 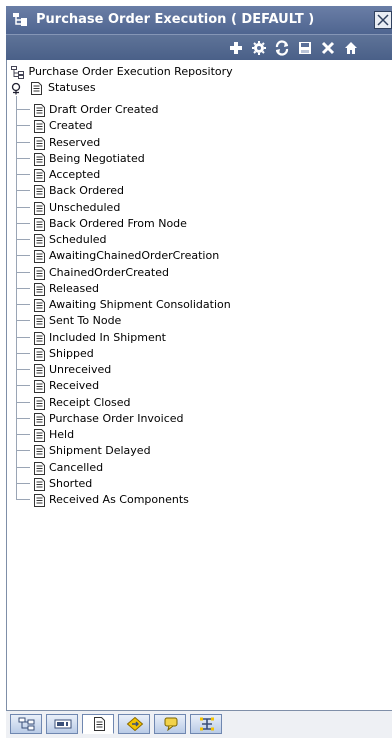 I want to click on tree-status-label: Purchase Order Invoiced, so click(x=116, y=418).